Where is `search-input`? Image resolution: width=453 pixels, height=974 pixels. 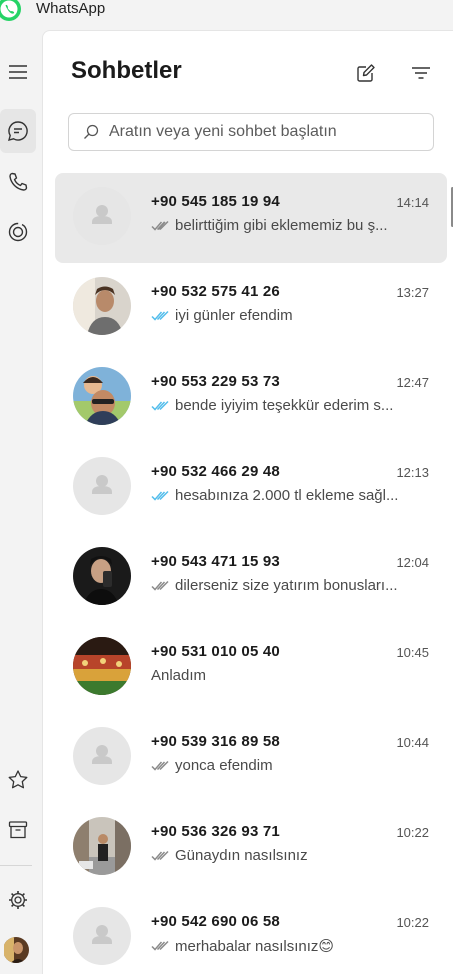 search-input is located at coordinates (259, 132).